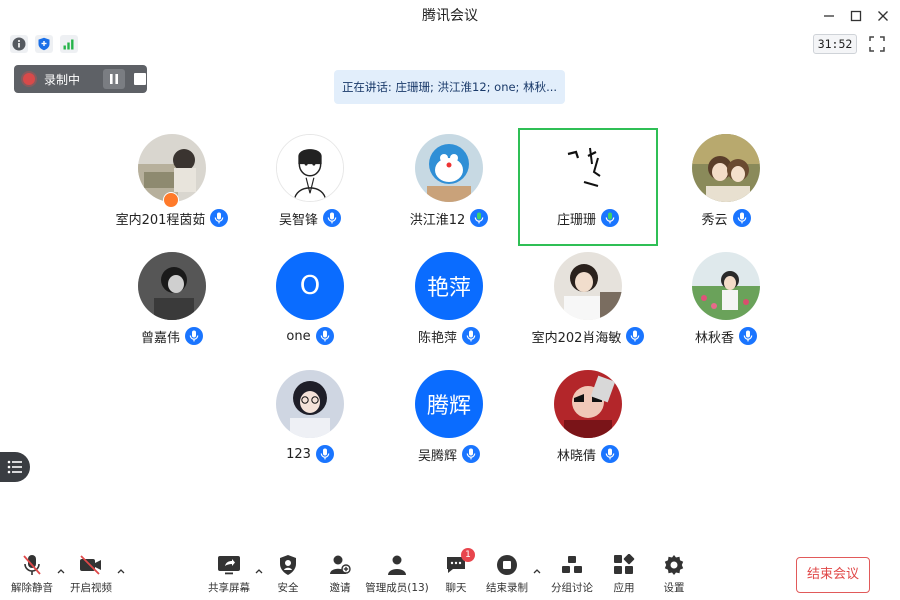 Image resolution: width=900 pixels, height=600 pixels. What do you see at coordinates (397, 576) in the screenshot?
I see `manage-members-button: 管理成员(13)` at bounding box center [397, 576].